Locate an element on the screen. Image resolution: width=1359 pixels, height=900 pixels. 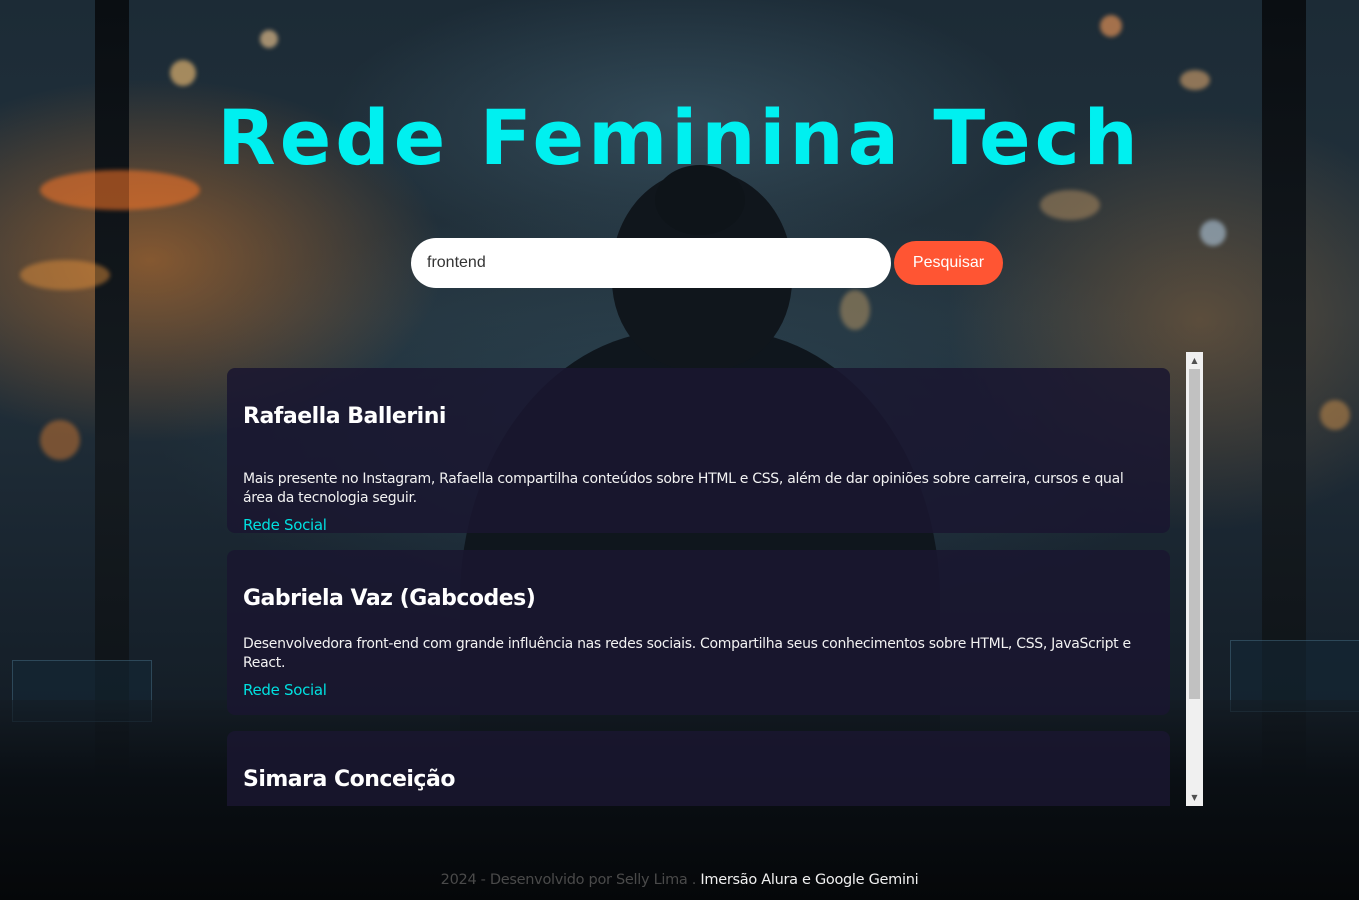
triangle-up-icon: ▲ is located at coordinates (1194, 360).